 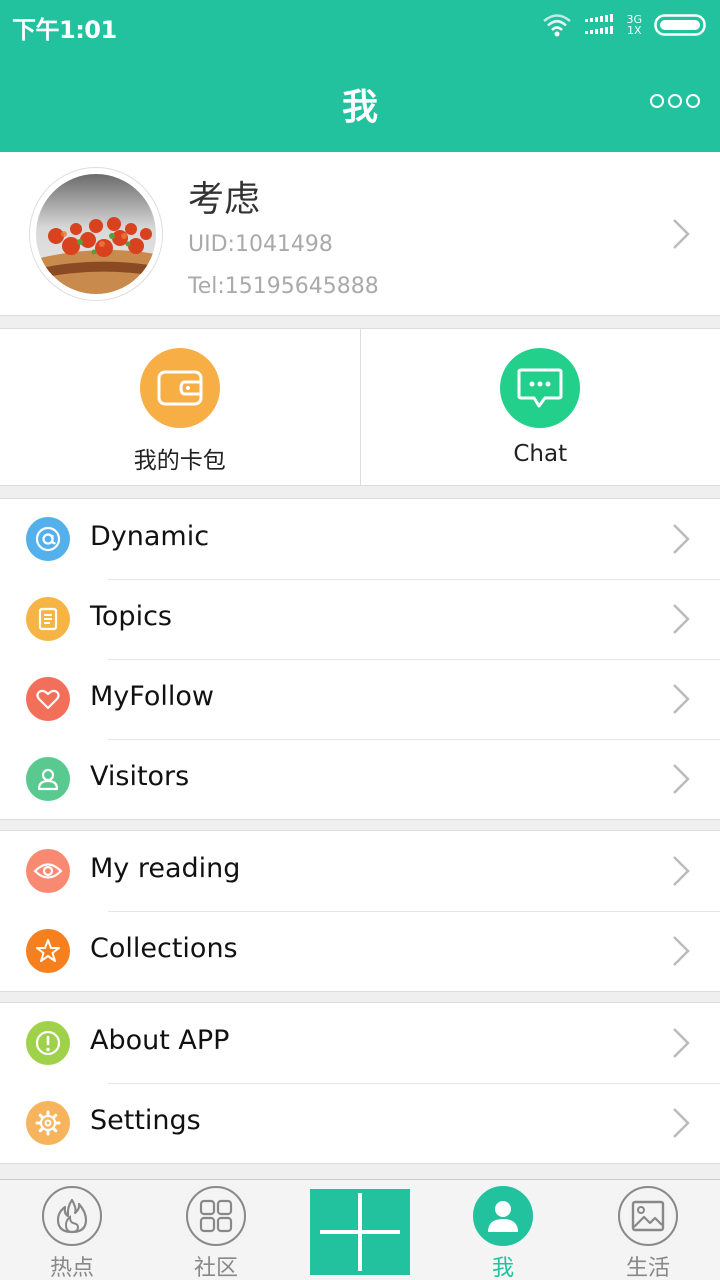 What do you see at coordinates (48, 1123) in the screenshot?
I see `gear-icon` at bounding box center [48, 1123].